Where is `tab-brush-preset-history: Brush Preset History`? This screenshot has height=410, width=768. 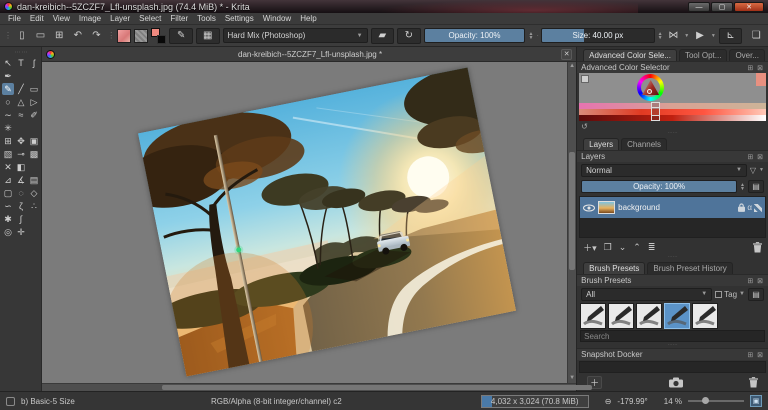
tab-brush-preset-history: Brush Preset History is located at coordinates (690, 268).